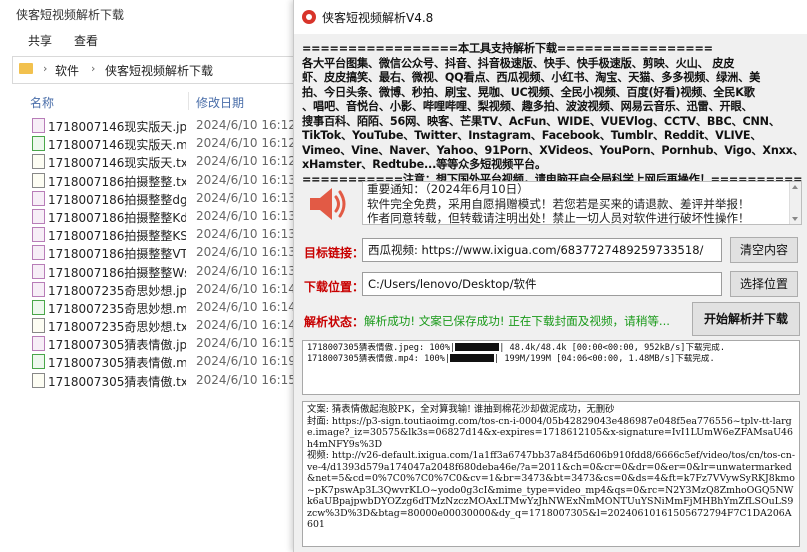 The width and height of the screenshot is (807, 552). I want to click on file-row: 1718007186拍摄整整WsH... 2024/6/10 16:13, so click(150, 271).